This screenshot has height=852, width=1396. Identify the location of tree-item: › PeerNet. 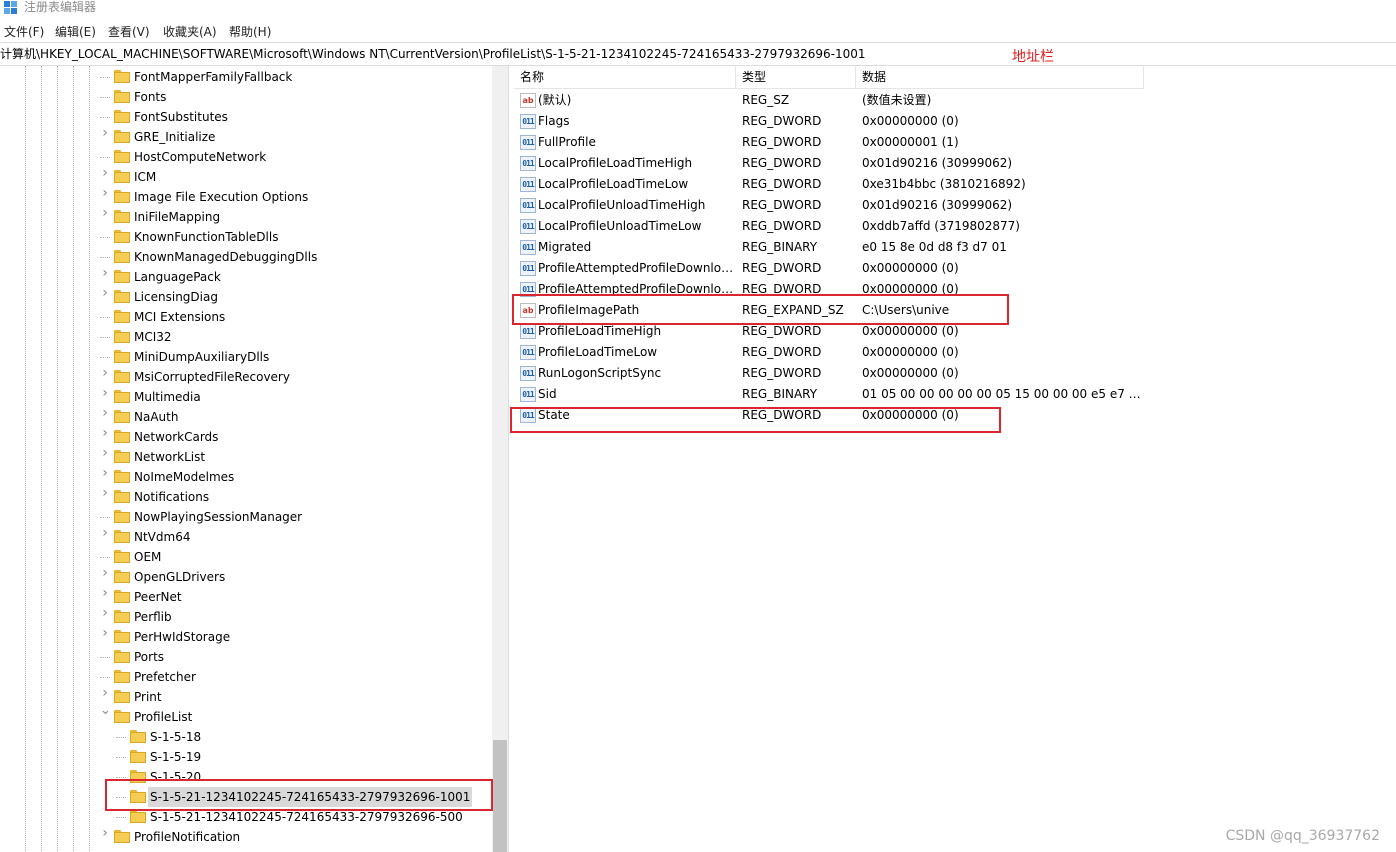
(246, 596).